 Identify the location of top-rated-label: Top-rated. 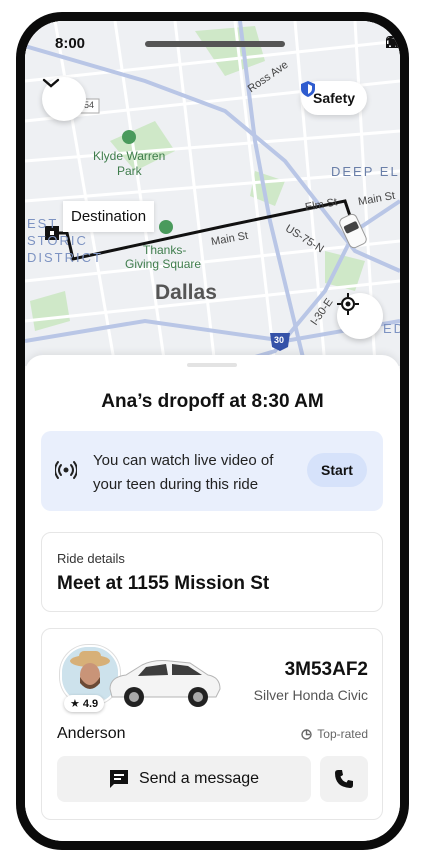
(342, 734).